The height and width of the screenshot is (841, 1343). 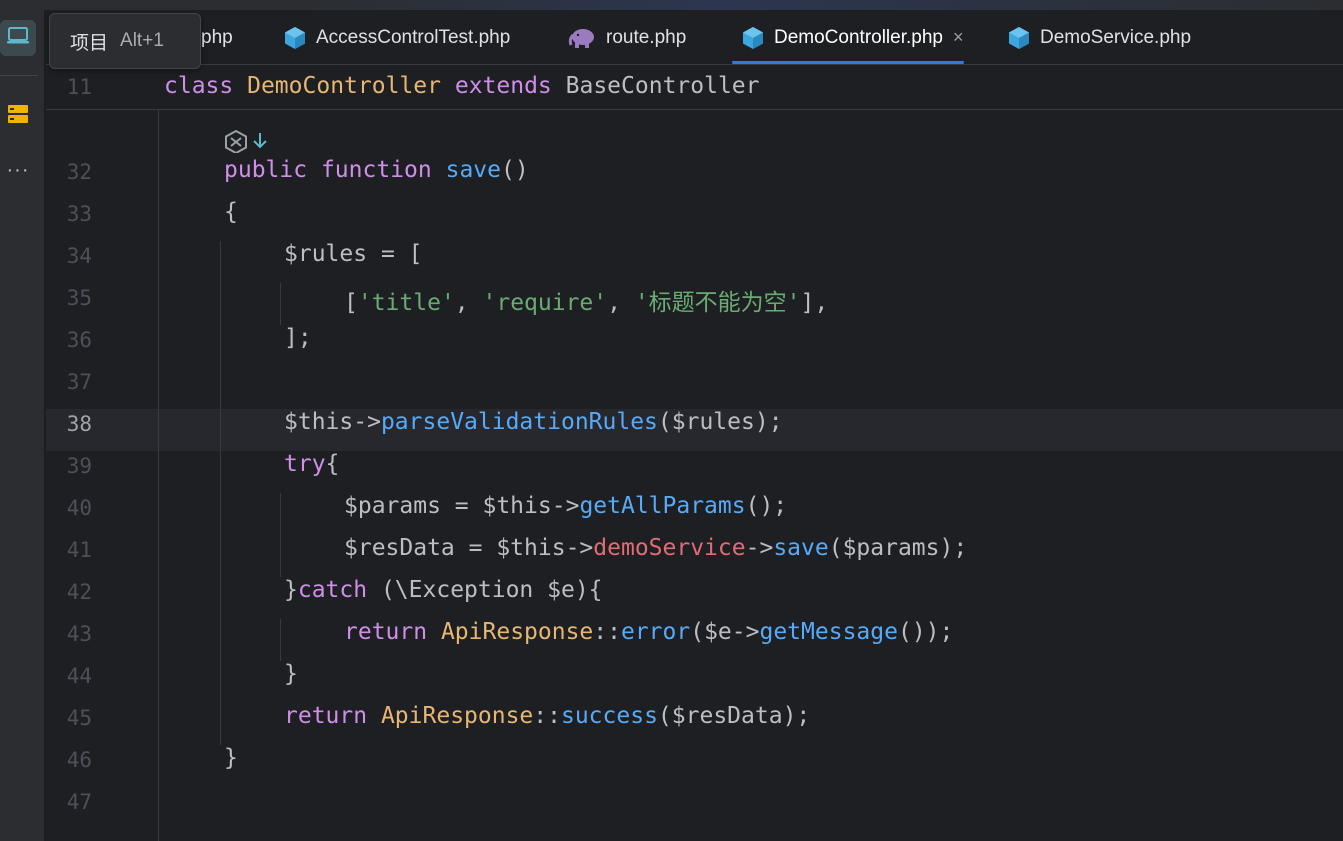 What do you see at coordinates (305, 464) in the screenshot?
I see `keyword: try` at bounding box center [305, 464].